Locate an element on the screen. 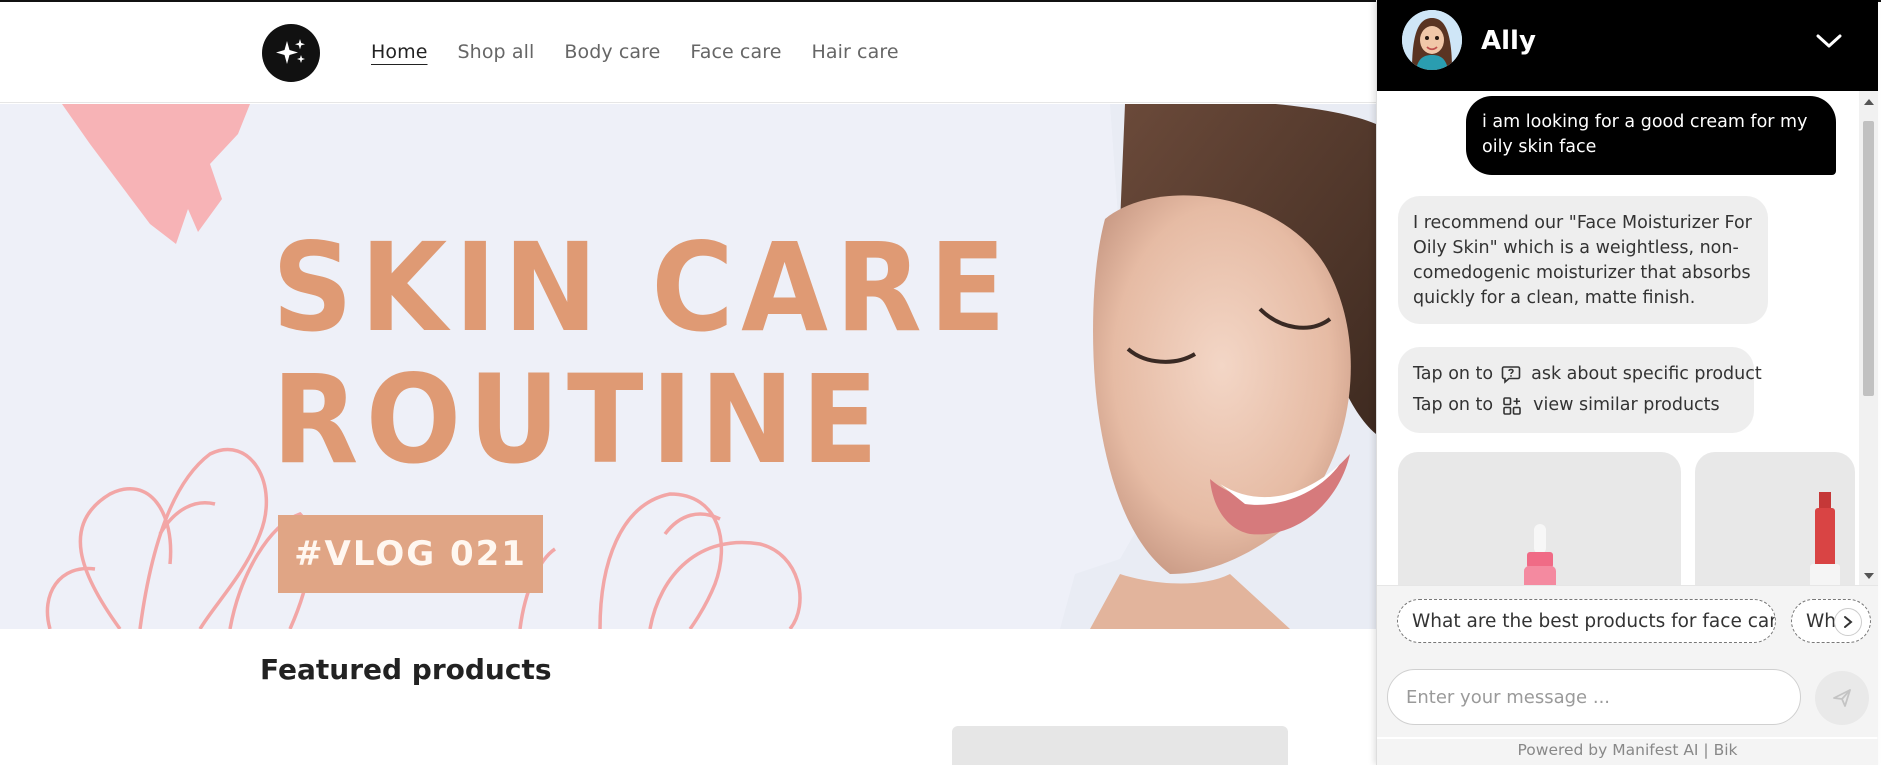 Image resolution: width=1881 pixels, height=765 pixels. nav-hair-care: Hair care is located at coordinates (855, 52).